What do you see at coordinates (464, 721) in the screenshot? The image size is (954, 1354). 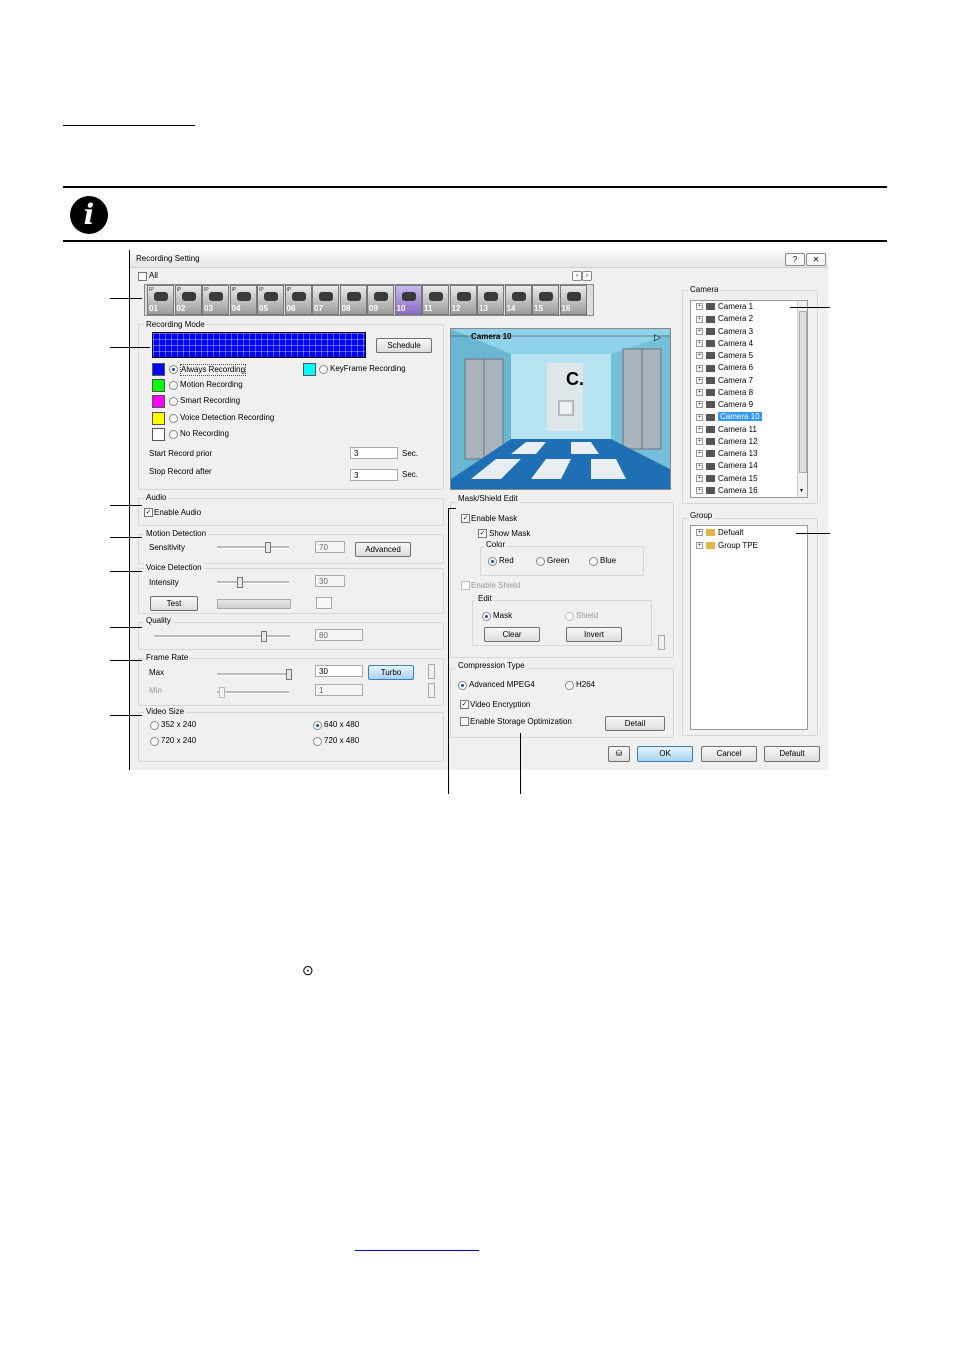 I see `storage-optimization-checkbox` at bounding box center [464, 721].